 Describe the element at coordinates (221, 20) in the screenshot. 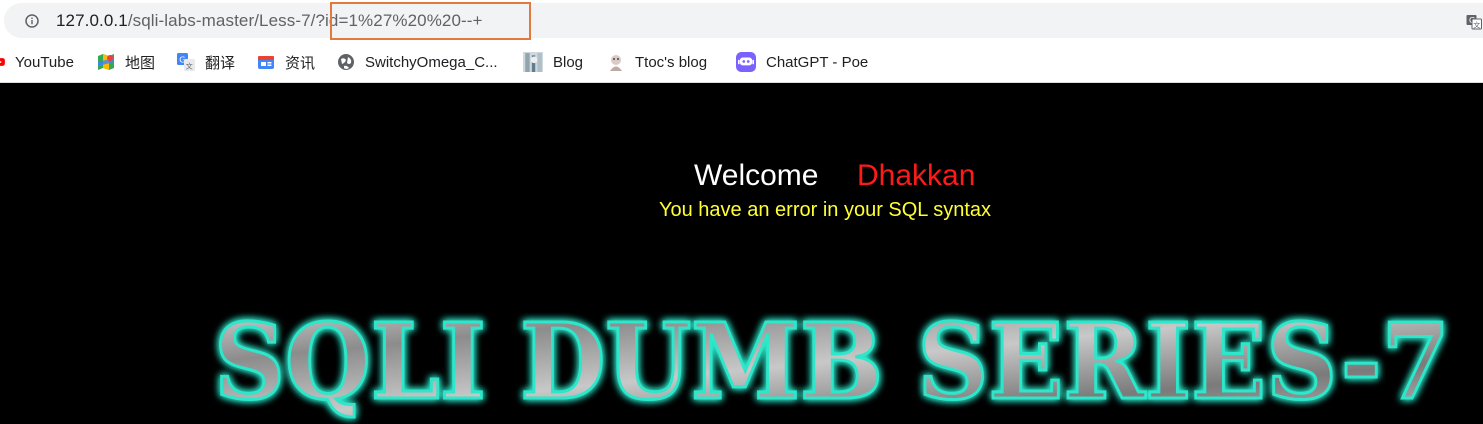

I see `url-path: /sqli-labs-master/Less-7/` at that location.